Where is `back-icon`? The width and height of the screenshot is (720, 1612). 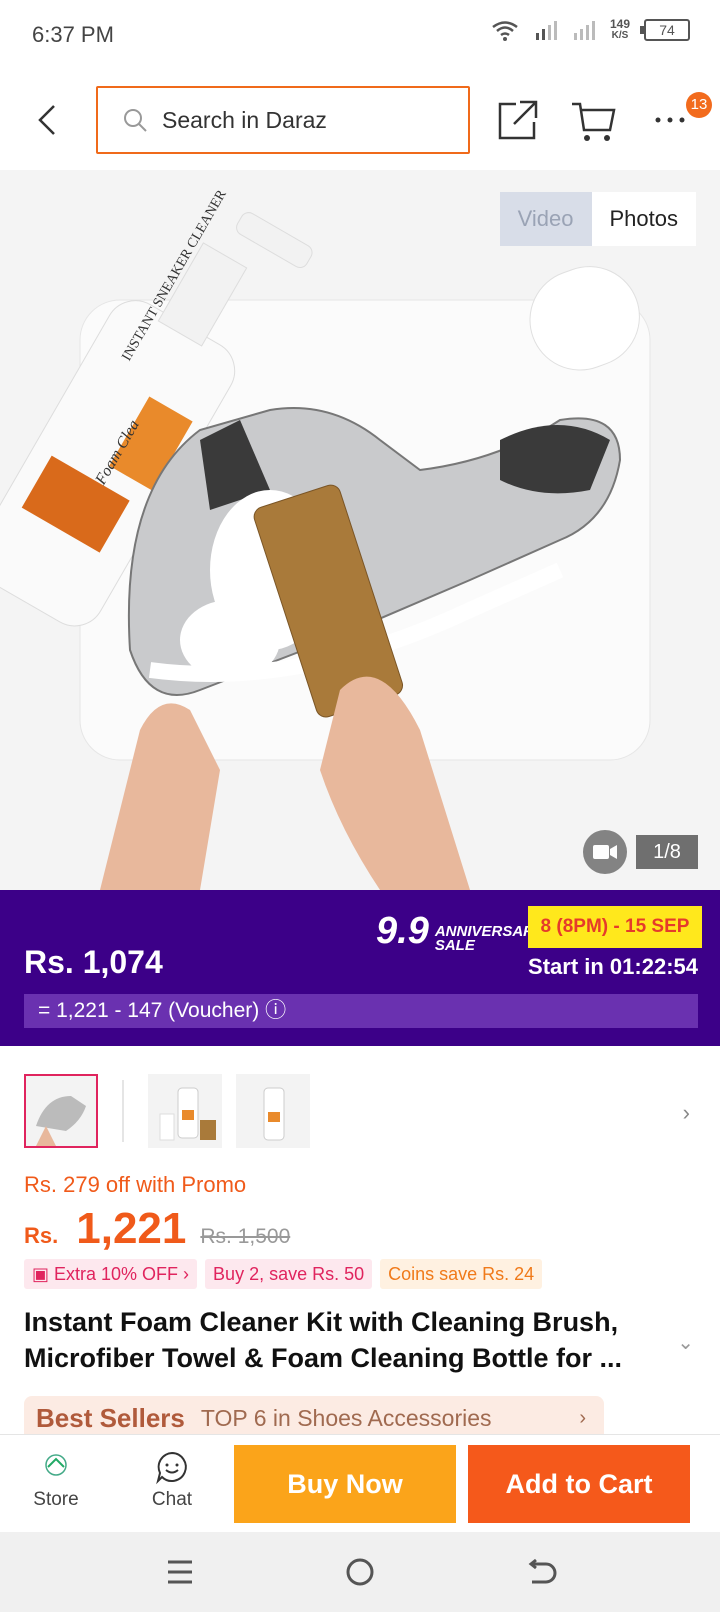 back-icon is located at coordinates (50, 120).